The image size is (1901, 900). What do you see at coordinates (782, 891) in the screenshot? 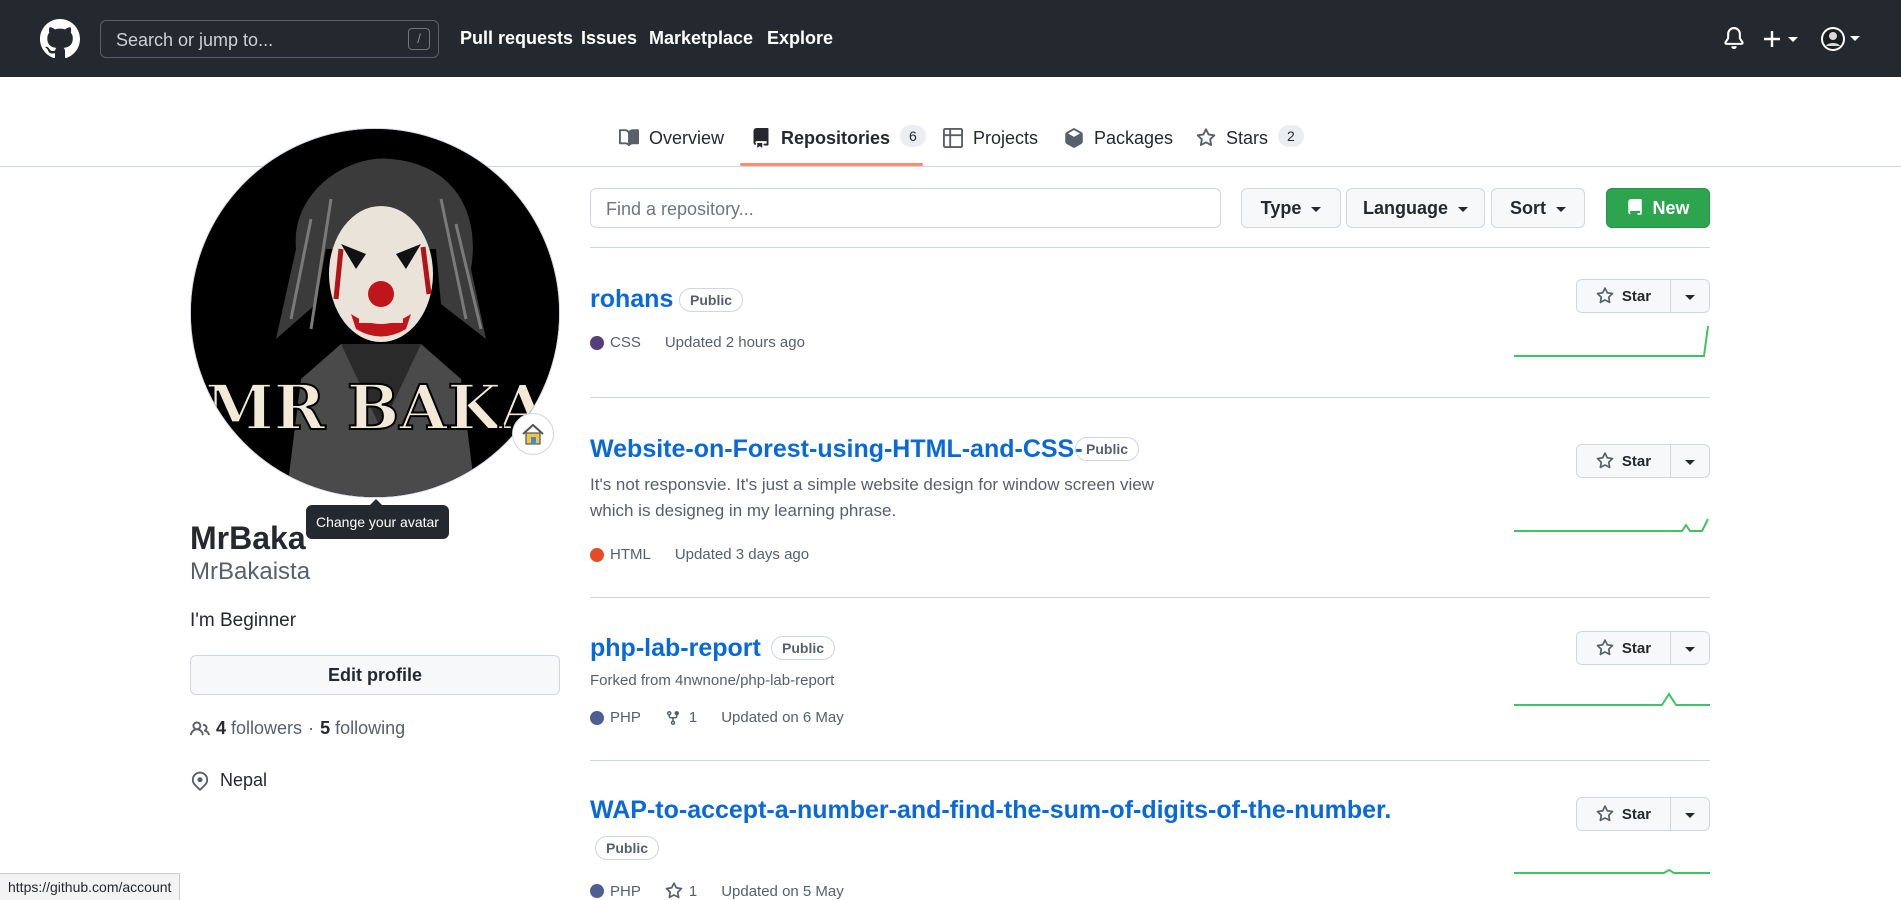
I see `repo-updated: Updated on 5 May` at bounding box center [782, 891].